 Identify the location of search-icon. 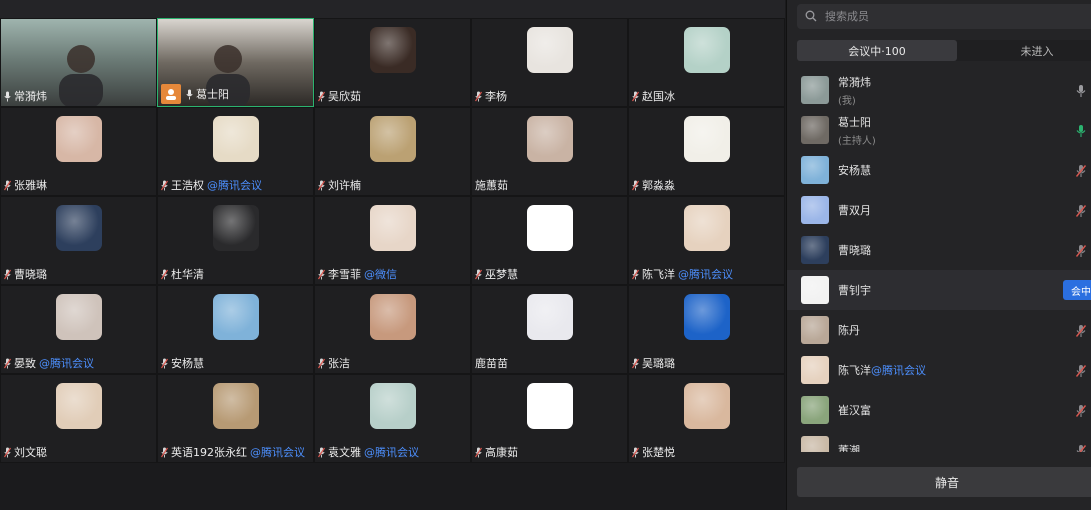
(811, 16).